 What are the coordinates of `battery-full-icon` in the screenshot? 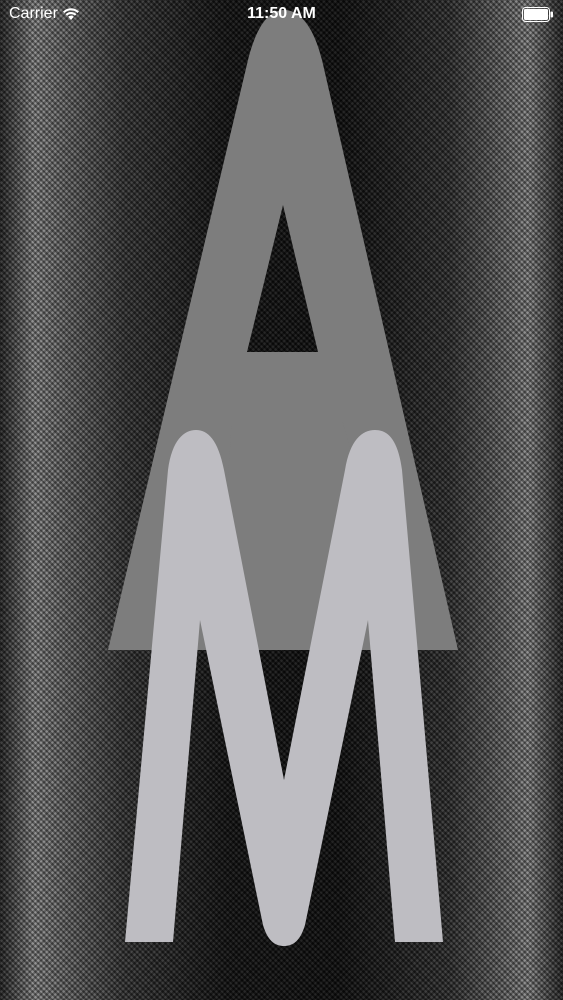 It's located at (537, 14).